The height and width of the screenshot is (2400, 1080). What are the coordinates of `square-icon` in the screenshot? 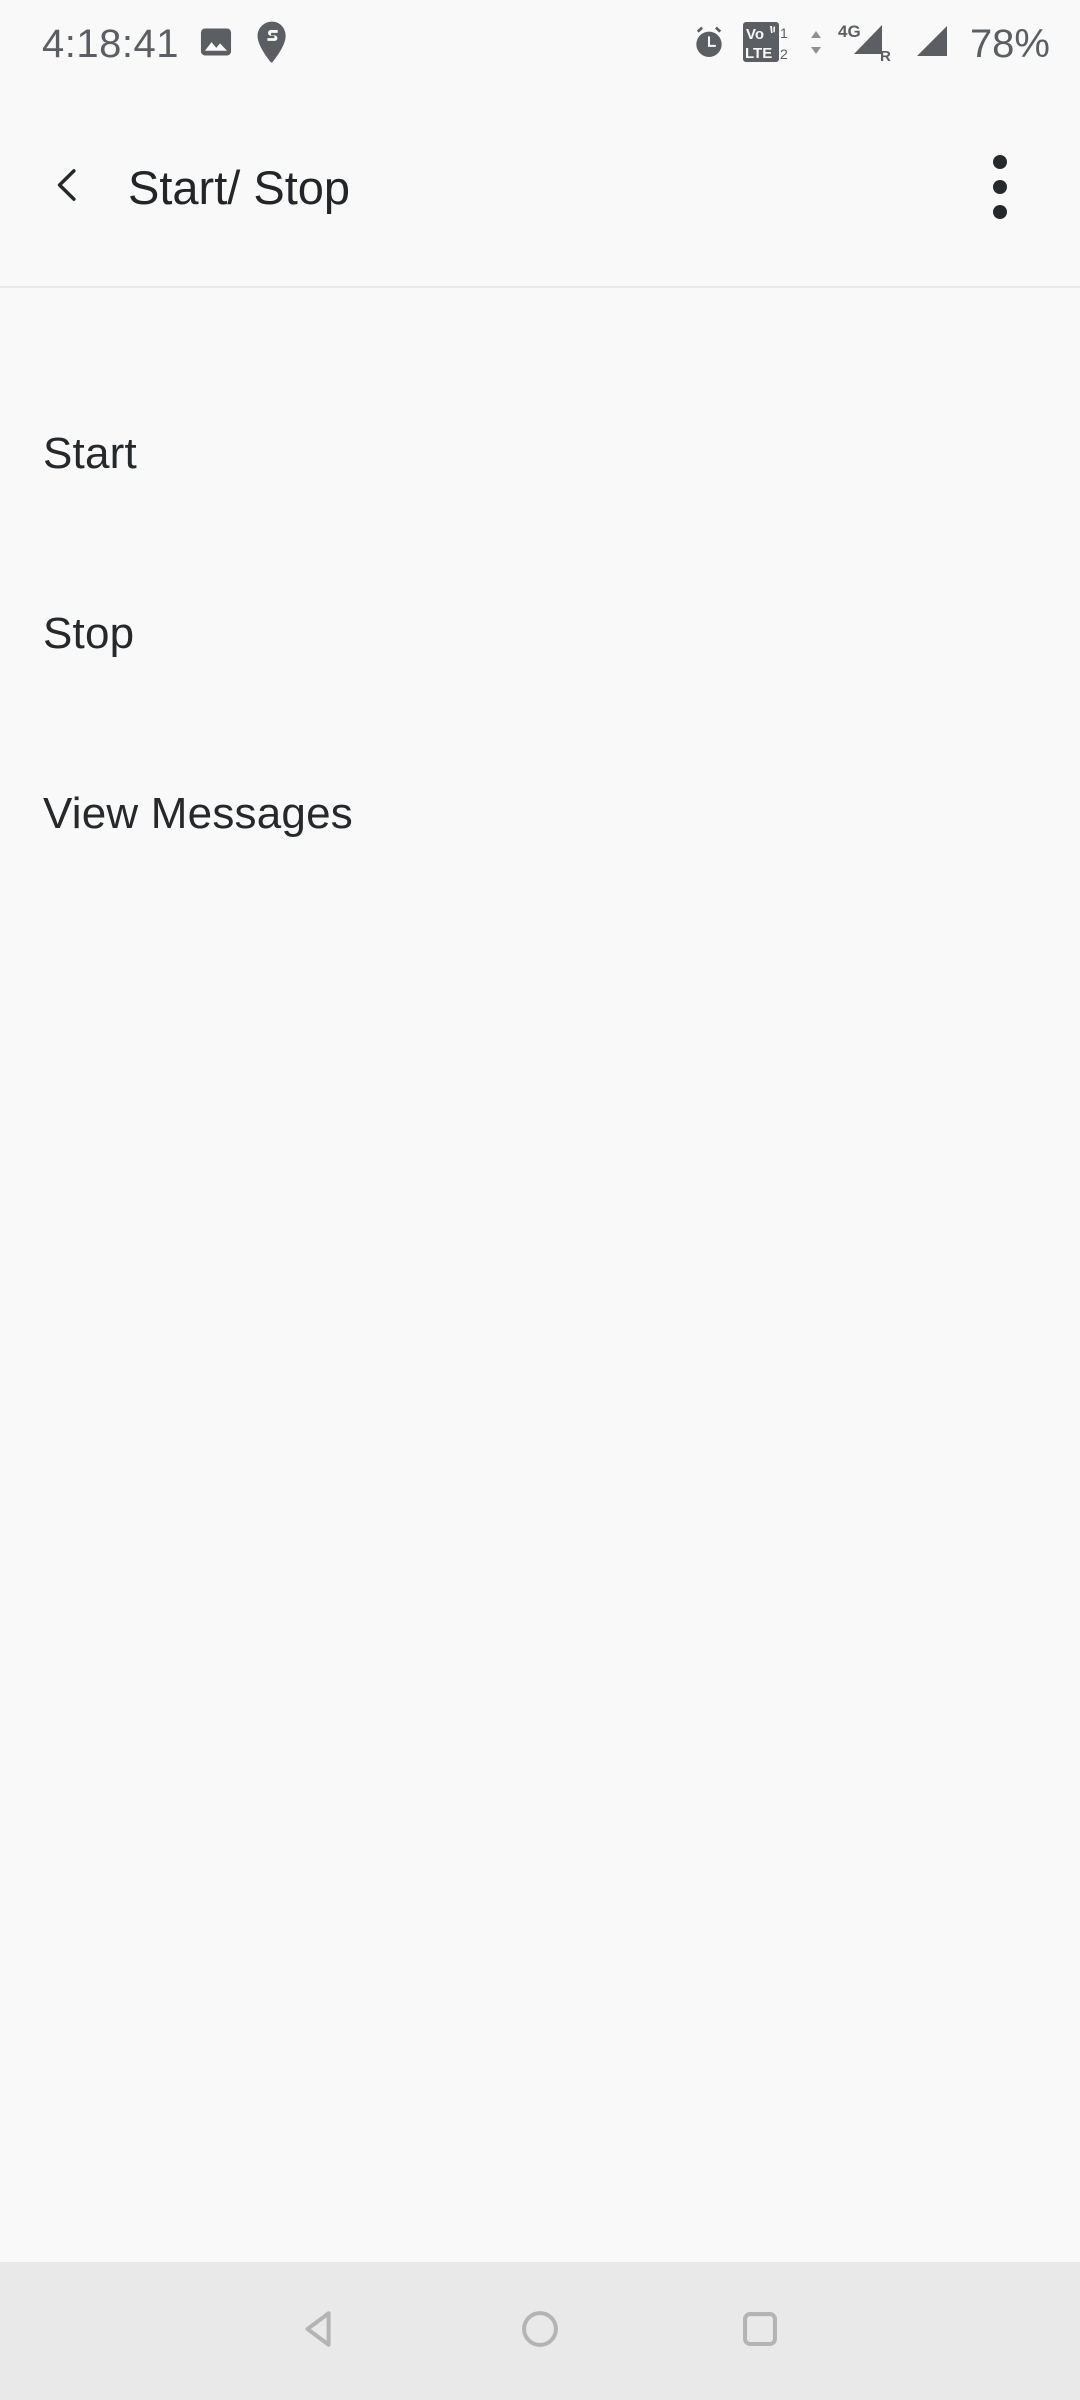 It's located at (760, 2331).